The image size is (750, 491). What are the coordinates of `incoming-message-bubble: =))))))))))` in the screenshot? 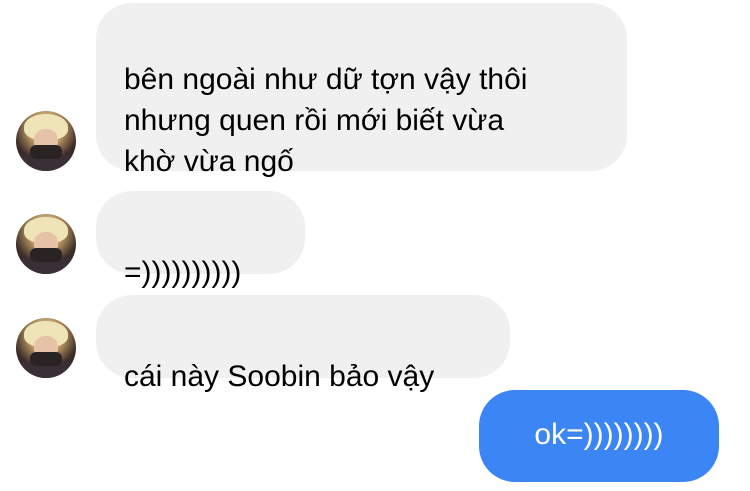 It's located at (200, 240).